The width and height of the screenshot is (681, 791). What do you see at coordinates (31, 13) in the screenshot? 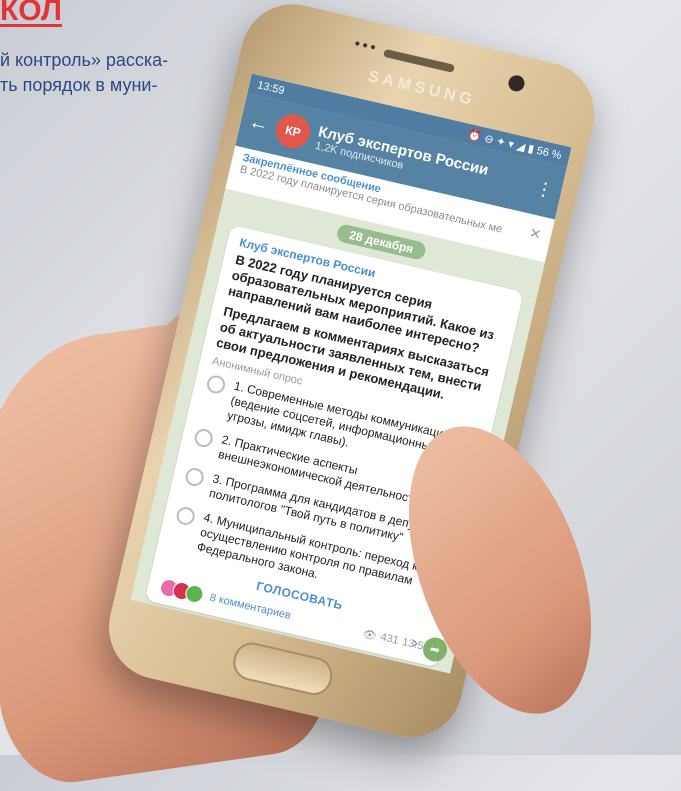
I see `article-headline-fragment: КОЛ` at bounding box center [31, 13].